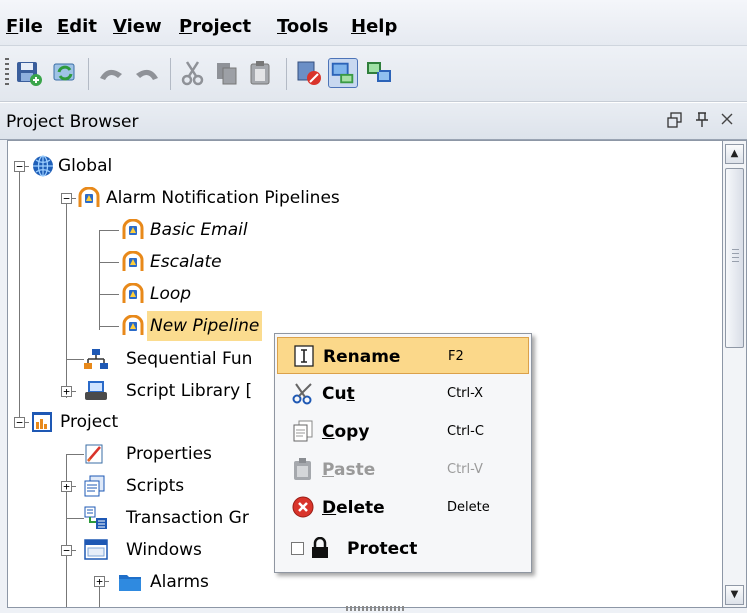  What do you see at coordinates (29, 73) in the screenshot?
I see `save-icon` at bounding box center [29, 73].